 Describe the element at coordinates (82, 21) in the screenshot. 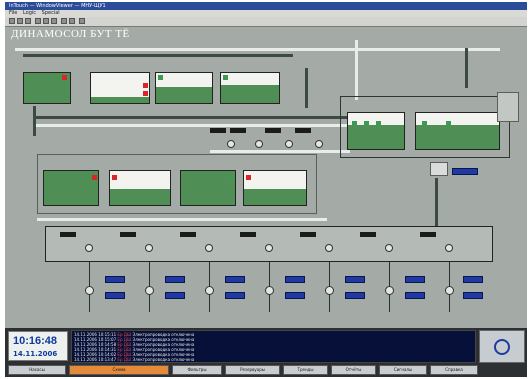

I see `help-icon` at that location.